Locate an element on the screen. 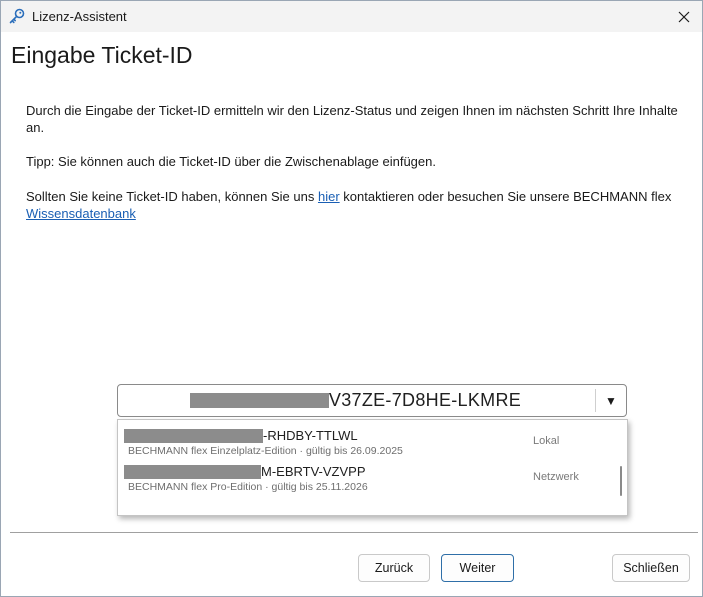  ticket-id-combobox: V37ZE-7D8HE-LKMRE ▼ is located at coordinates (372, 400).